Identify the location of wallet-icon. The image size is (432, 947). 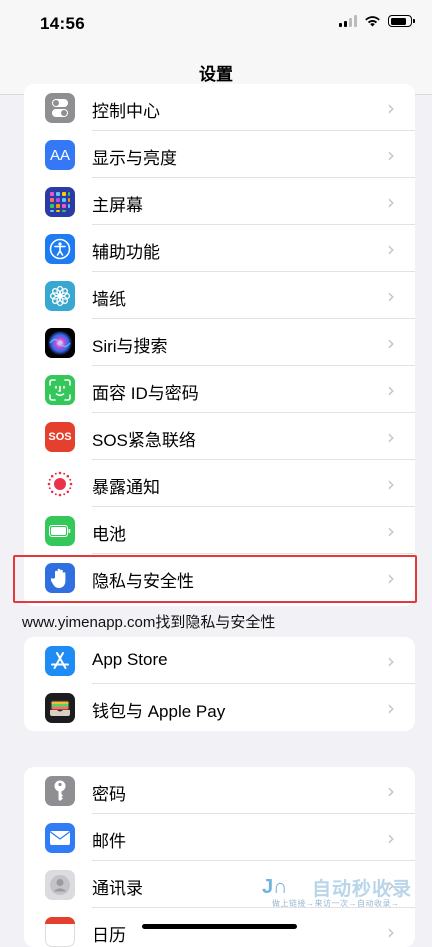
(60, 708).